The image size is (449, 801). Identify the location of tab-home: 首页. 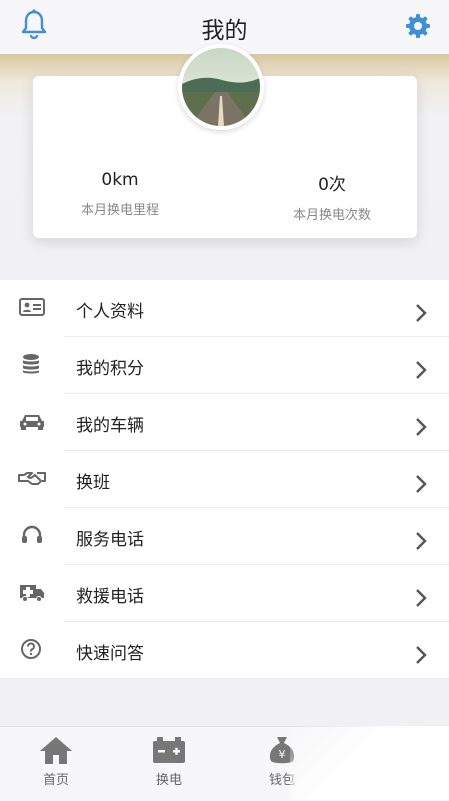
(56, 761).